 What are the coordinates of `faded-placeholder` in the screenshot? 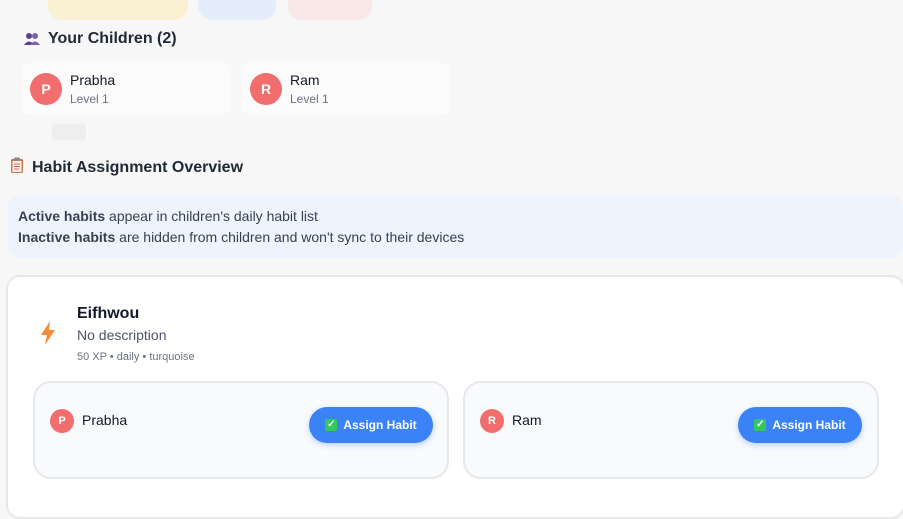 It's located at (69, 132).